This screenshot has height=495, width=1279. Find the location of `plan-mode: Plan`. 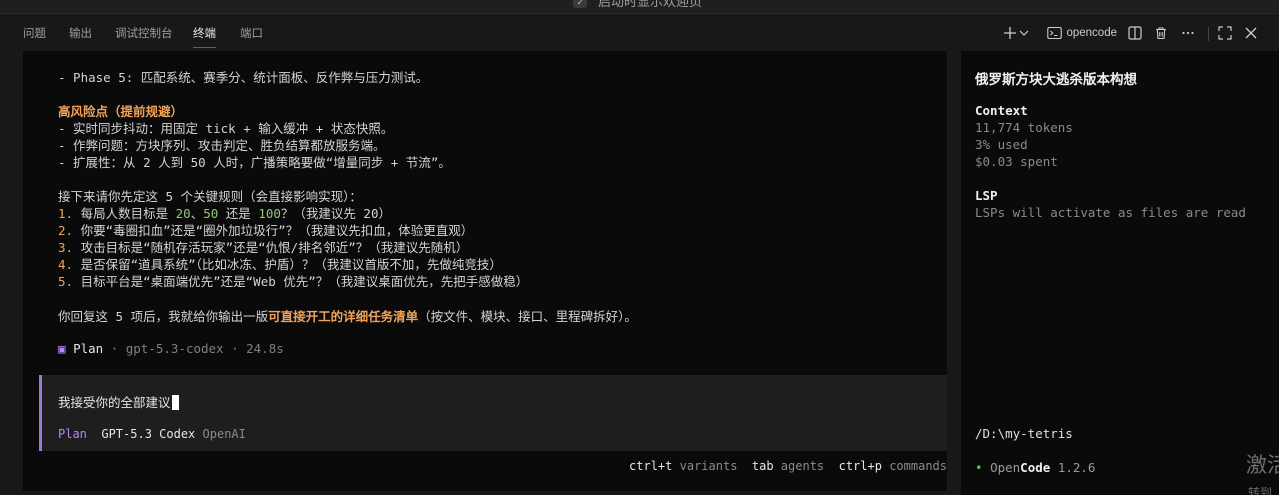

plan-mode: Plan is located at coordinates (88, 348).